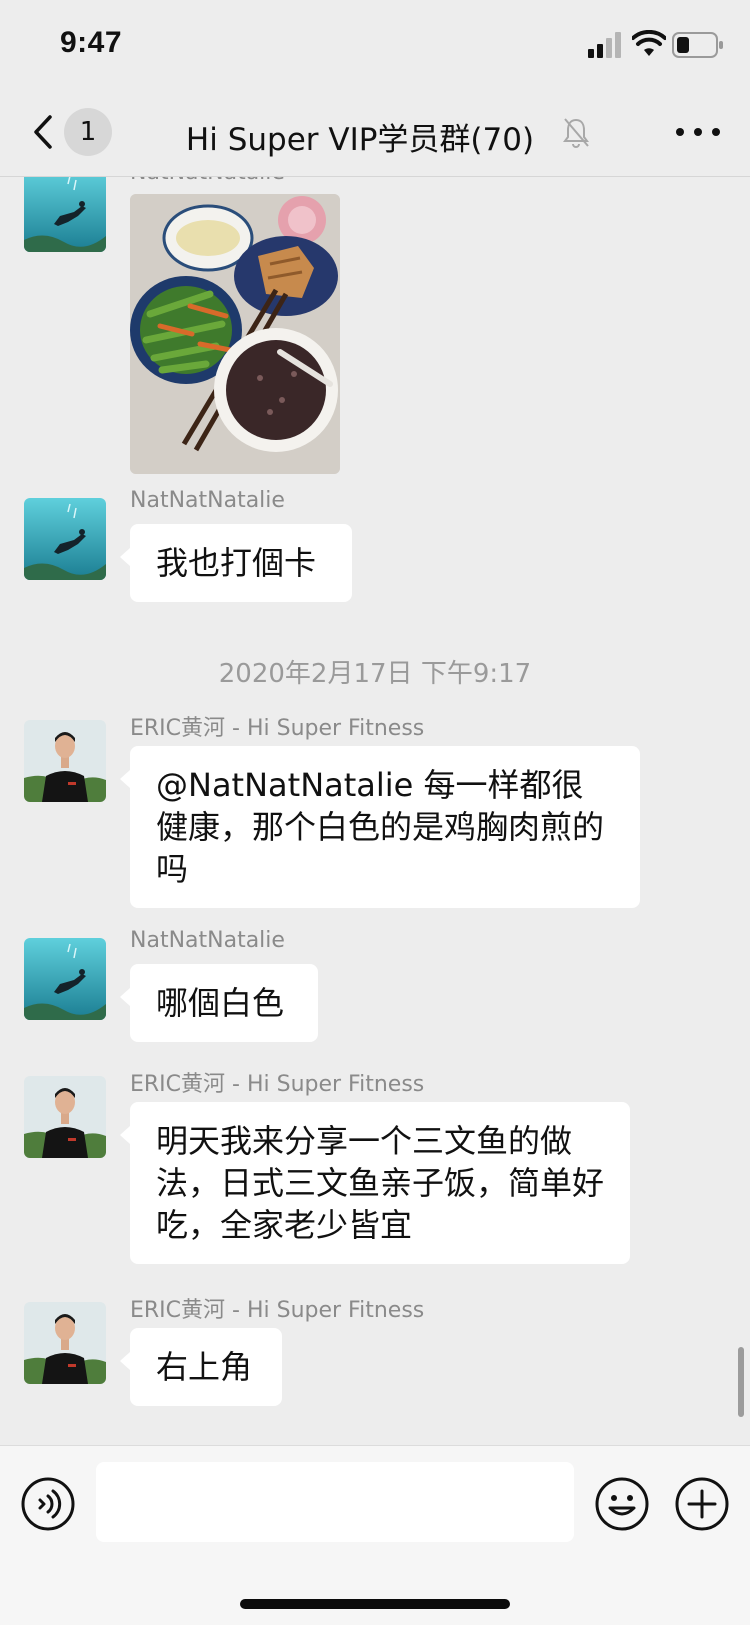 This screenshot has width=750, height=1625. I want to click on message-bubble: 明天我来分享一个三文鱼的做法，日式三文鱼亲子饭，简单好吃，全家老少皆宜, so click(375, 1183).